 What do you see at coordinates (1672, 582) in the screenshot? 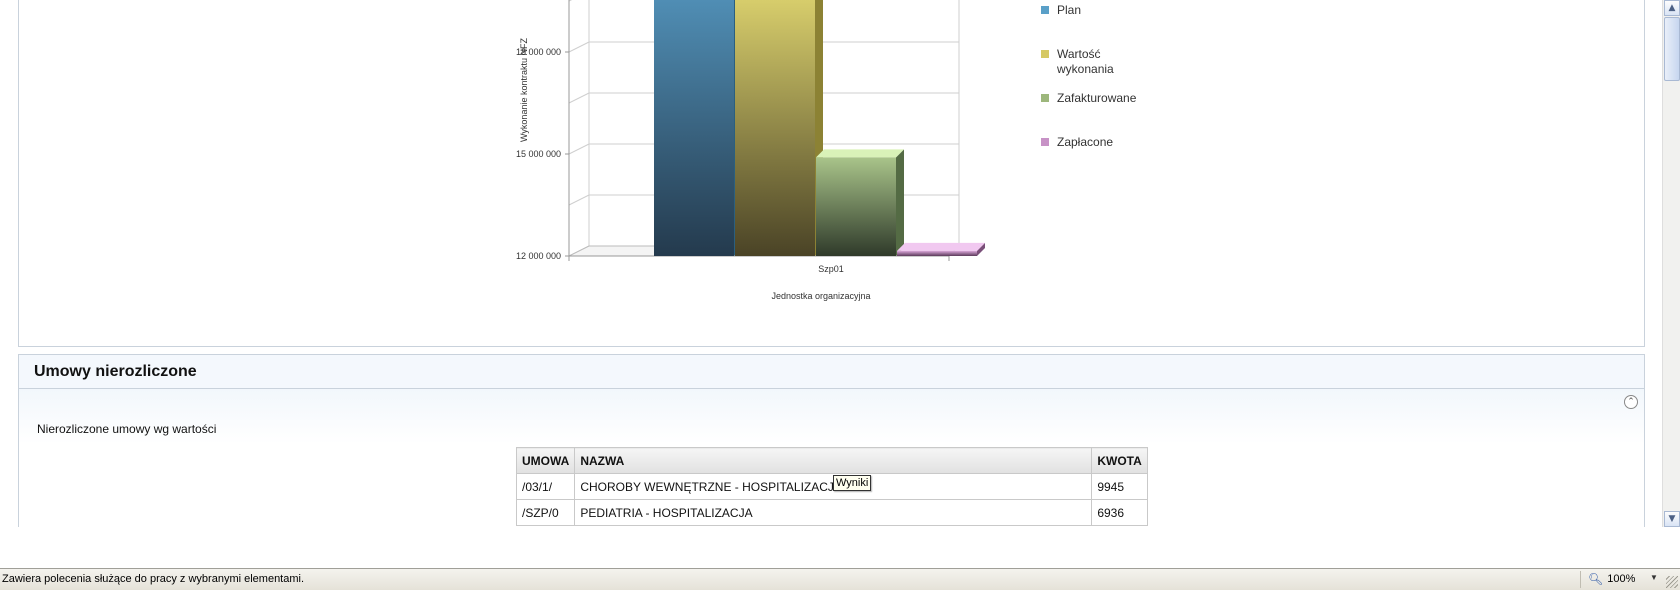
I see `resize-grip-icon` at bounding box center [1672, 582].